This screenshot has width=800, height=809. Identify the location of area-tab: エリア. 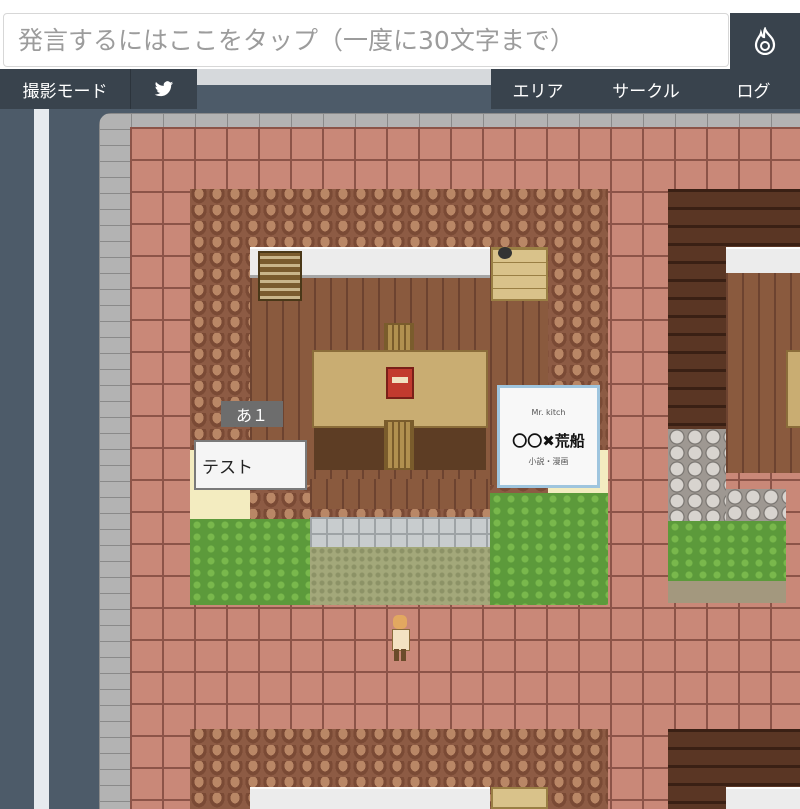
(538, 89).